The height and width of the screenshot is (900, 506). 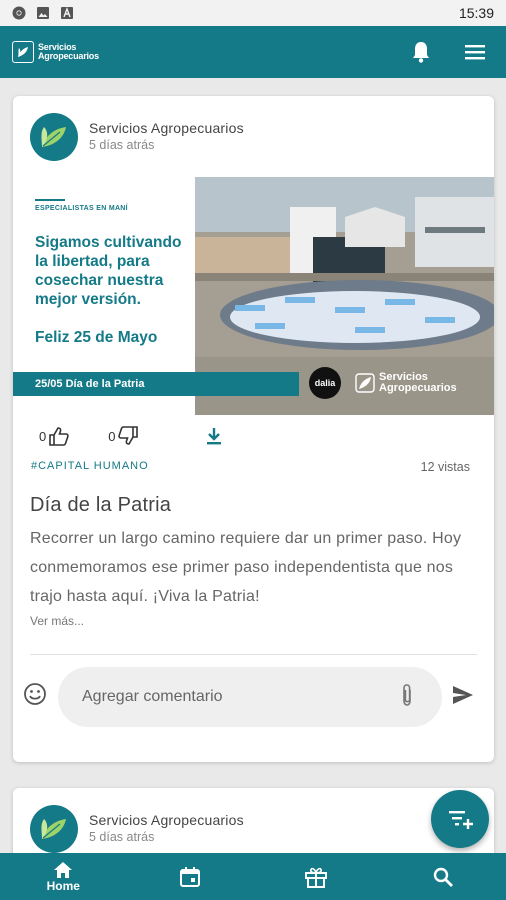 I want to click on comment-placeholder: Agregar comentario, so click(x=152, y=696).